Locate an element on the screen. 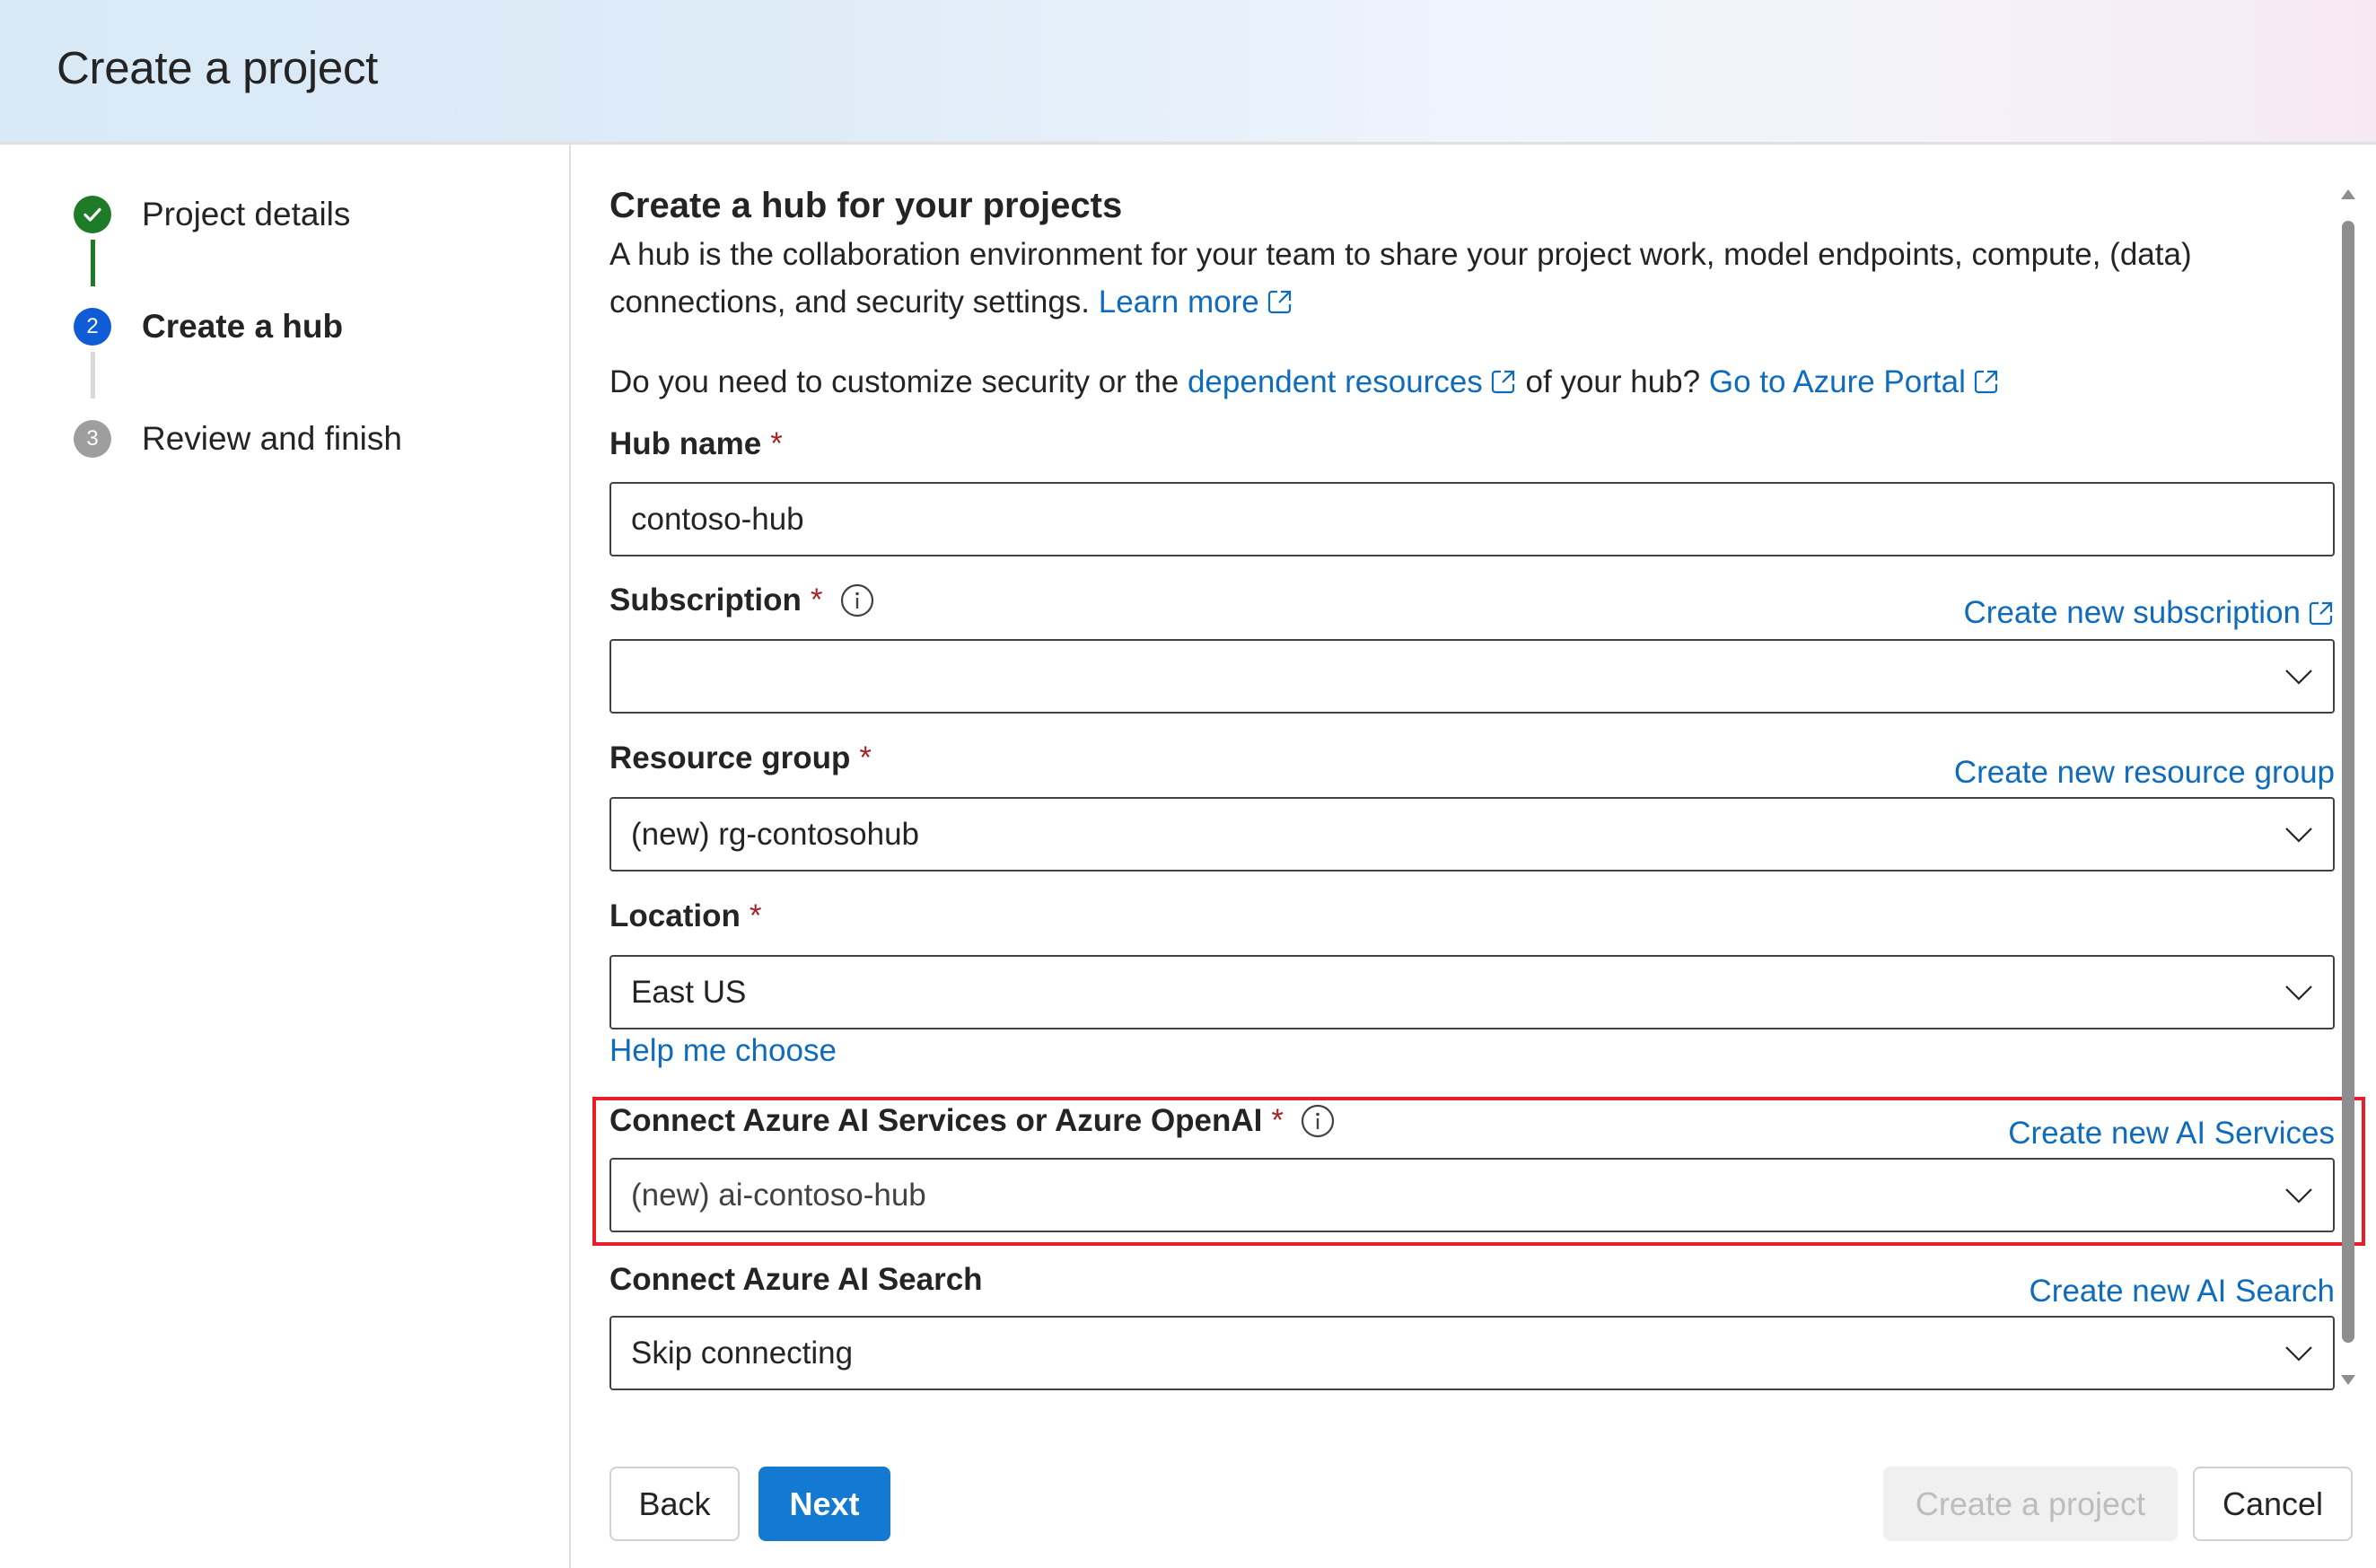 The image size is (2376, 1568). label-text: Connect Azure AI Search is located at coordinates (796, 1280).